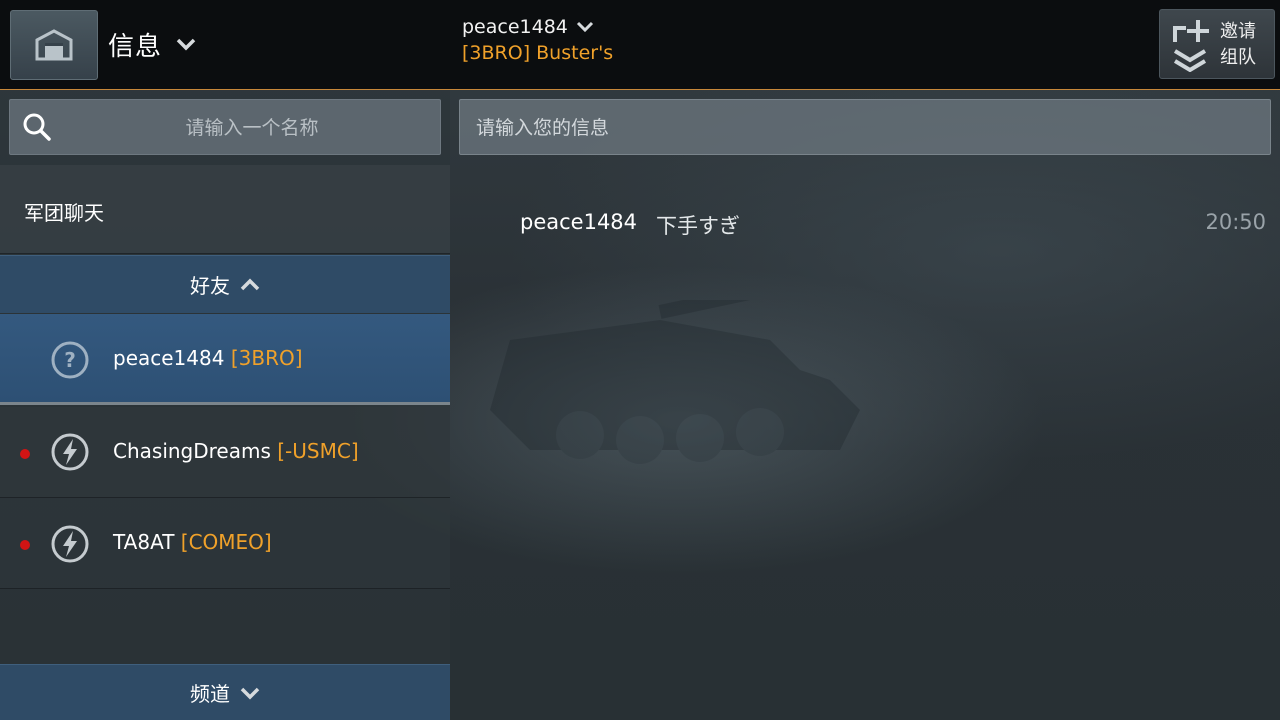  Describe the element at coordinates (1191, 46) in the screenshot. I see `invite-platoon-icon` at that location.